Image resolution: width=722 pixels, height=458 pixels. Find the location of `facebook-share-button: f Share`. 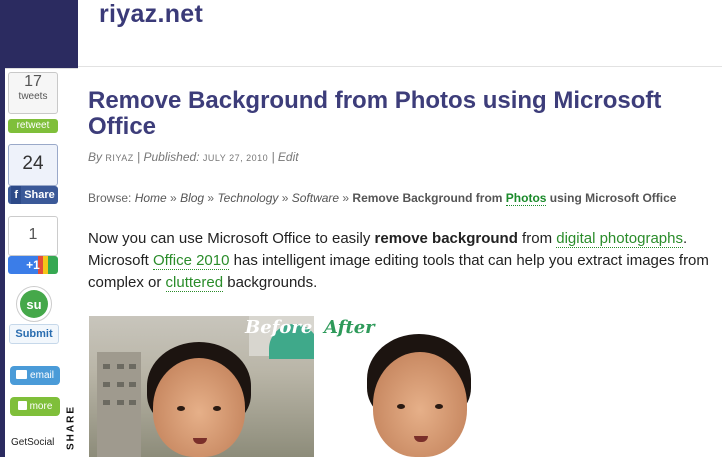

facebook-share-button: f Share is located at coordinates (33, 195).